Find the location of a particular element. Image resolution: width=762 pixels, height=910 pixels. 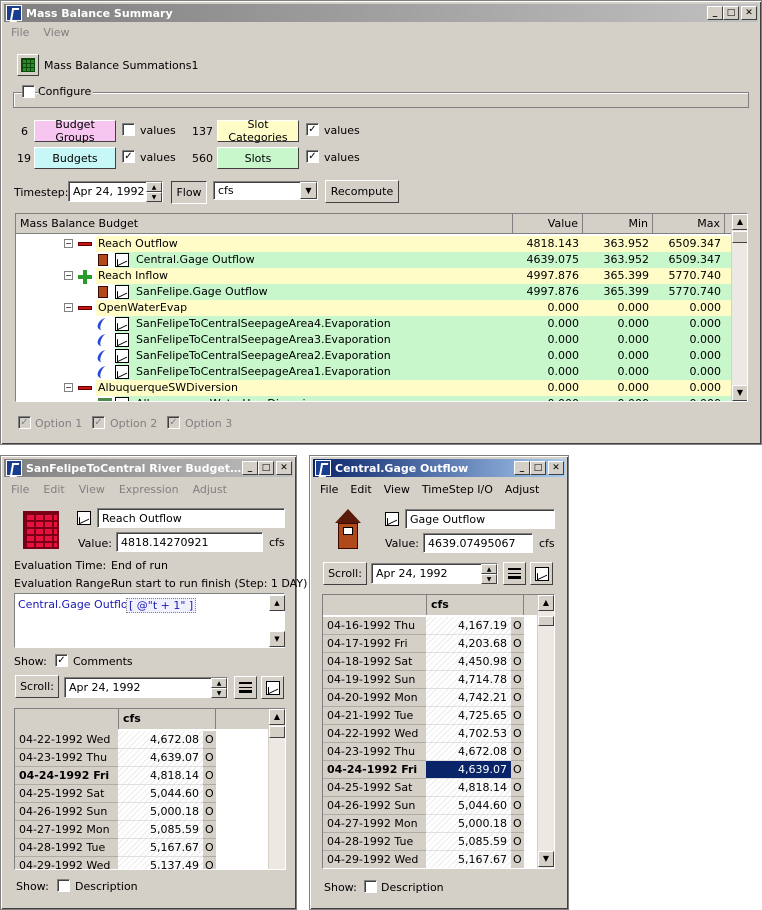

series-row: 04-21-1992 Tue 4,725.65 O is located at coordinates (430, 716).